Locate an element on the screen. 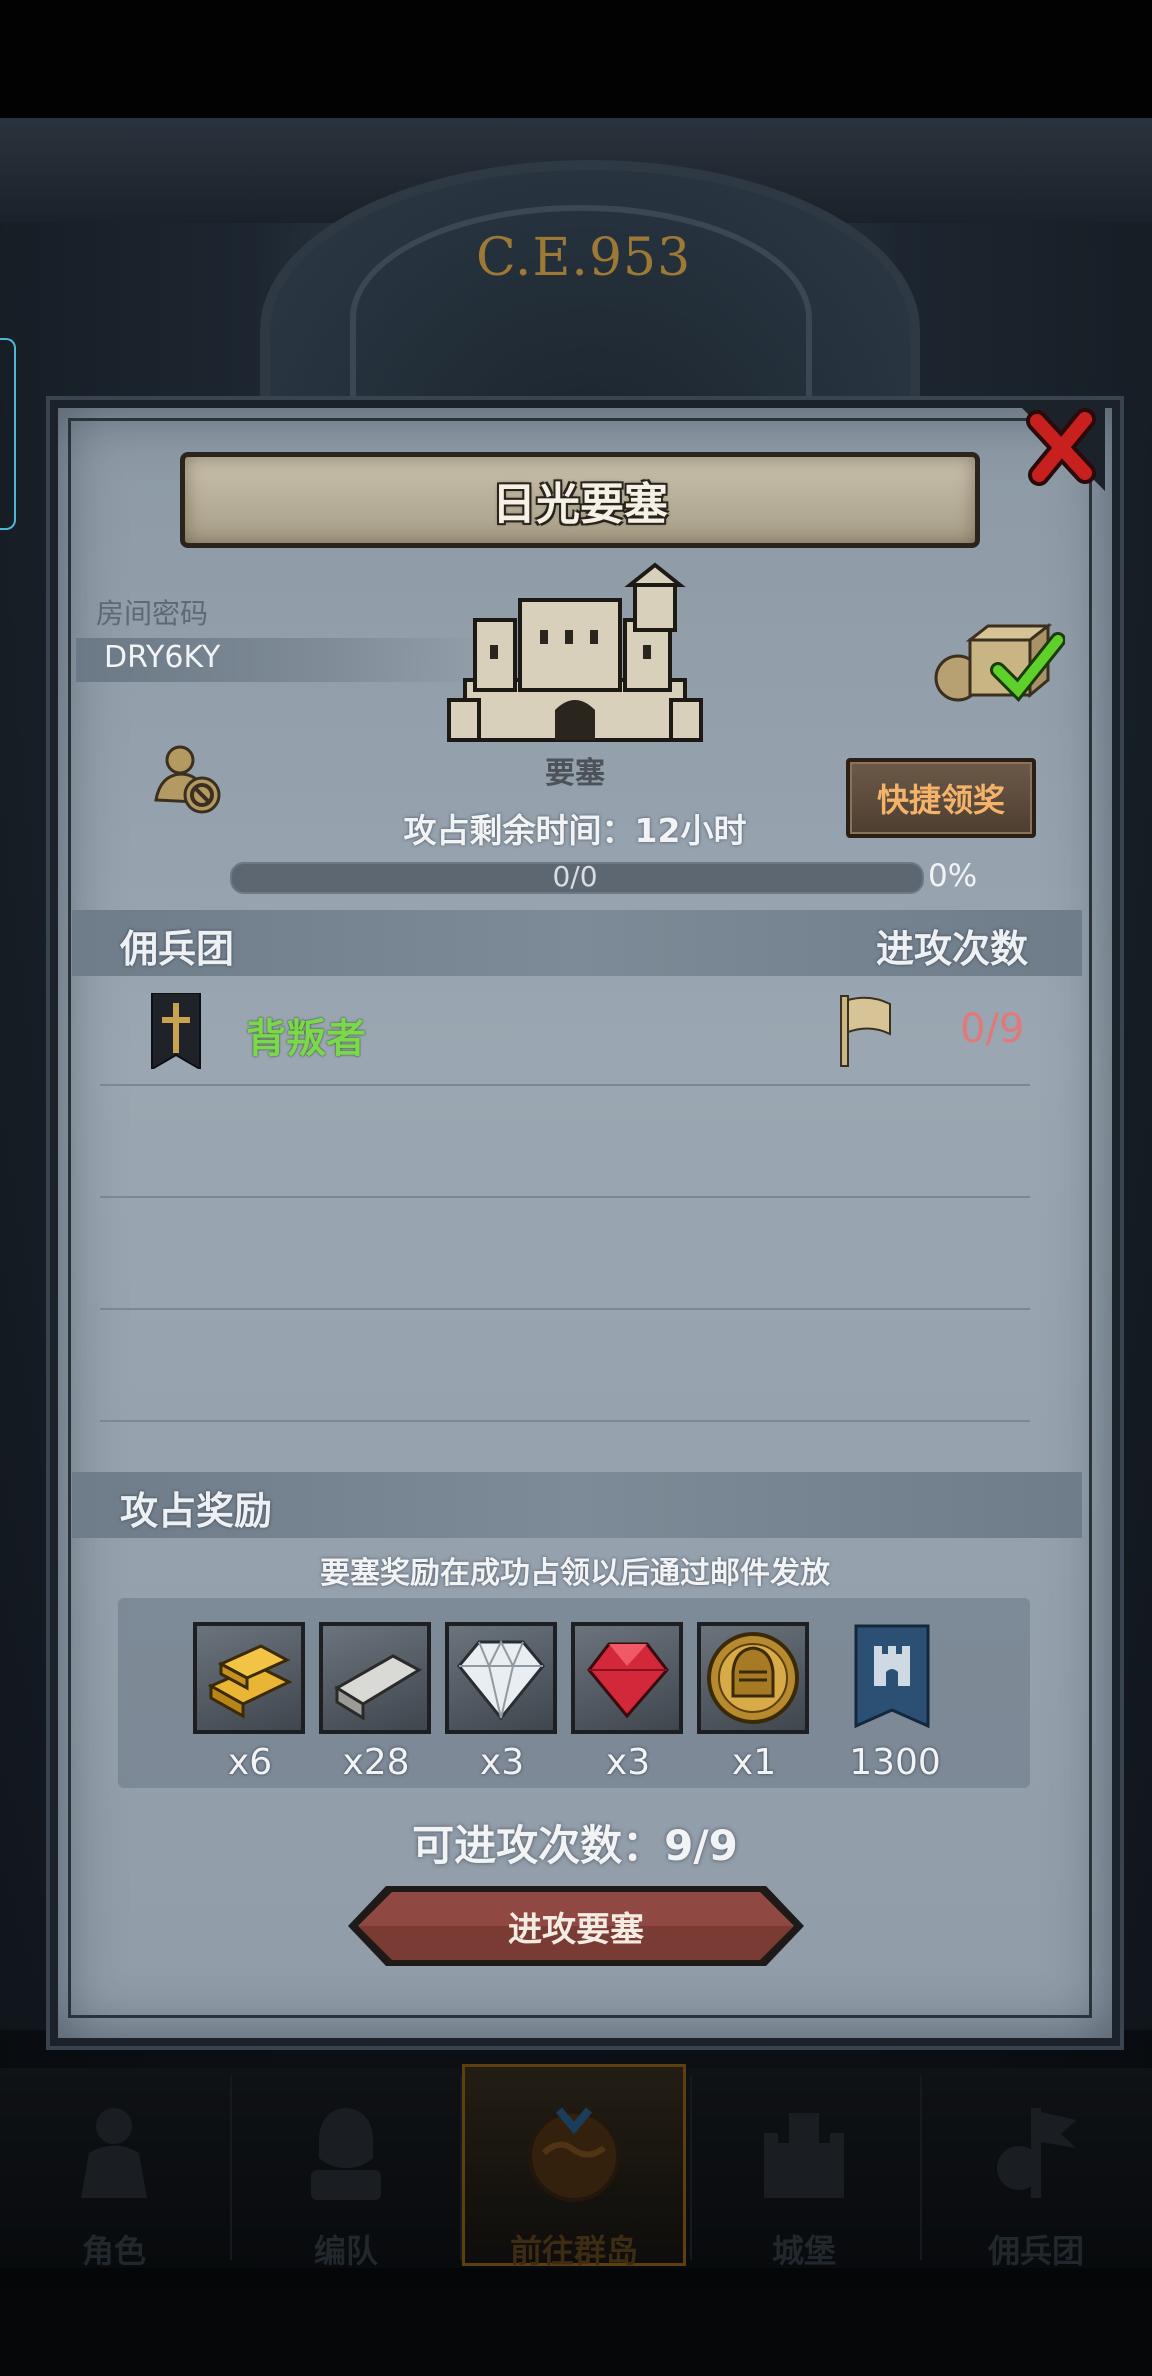 This screenshot has height=2376, width=1152. attack-fortress-button: 进攻要塞 is located at coordinates (576, 1926).